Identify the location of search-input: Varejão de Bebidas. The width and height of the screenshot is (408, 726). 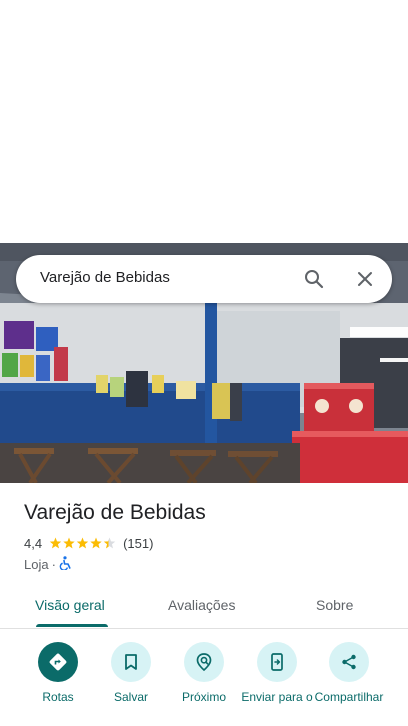
(105, 277).